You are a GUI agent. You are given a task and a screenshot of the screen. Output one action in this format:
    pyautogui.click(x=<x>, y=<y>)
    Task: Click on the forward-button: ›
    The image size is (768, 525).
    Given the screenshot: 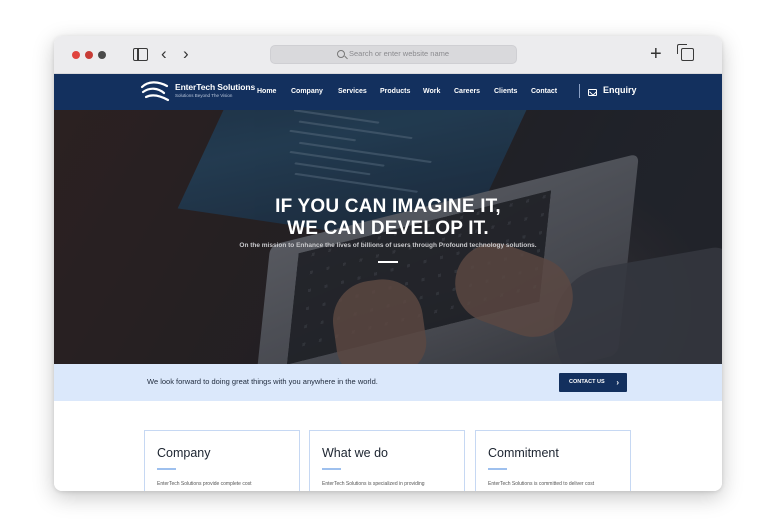 What is the action you would take?
    pyautogui.click(x=186, y=54)
    